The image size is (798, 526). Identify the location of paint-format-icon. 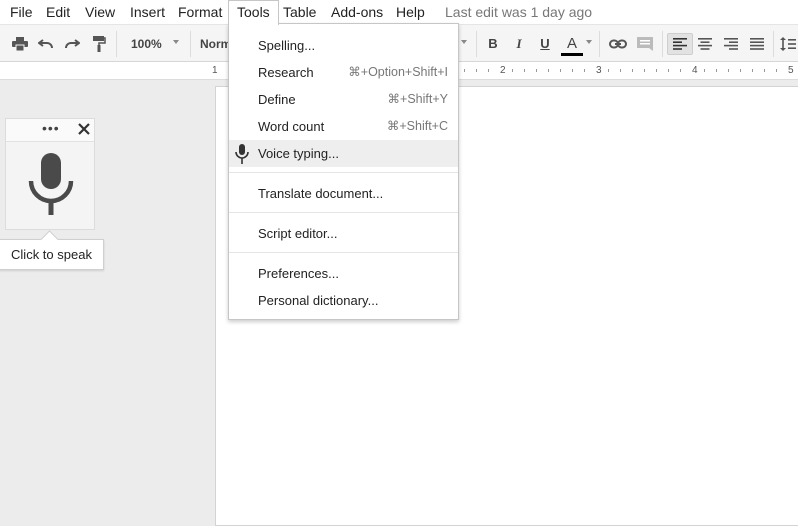
(99, 44).